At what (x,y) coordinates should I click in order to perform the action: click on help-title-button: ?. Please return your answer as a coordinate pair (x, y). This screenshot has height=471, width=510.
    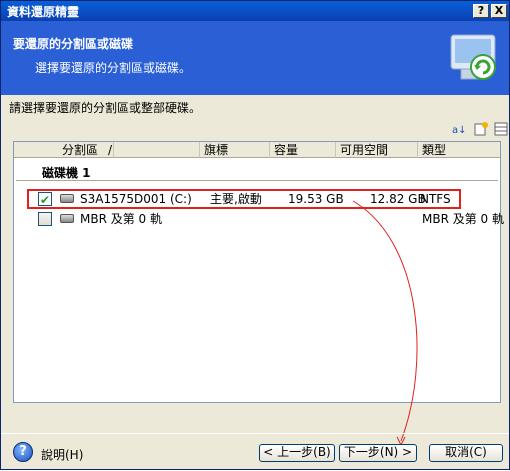
    Looking at the image, I should click on (481, 11).